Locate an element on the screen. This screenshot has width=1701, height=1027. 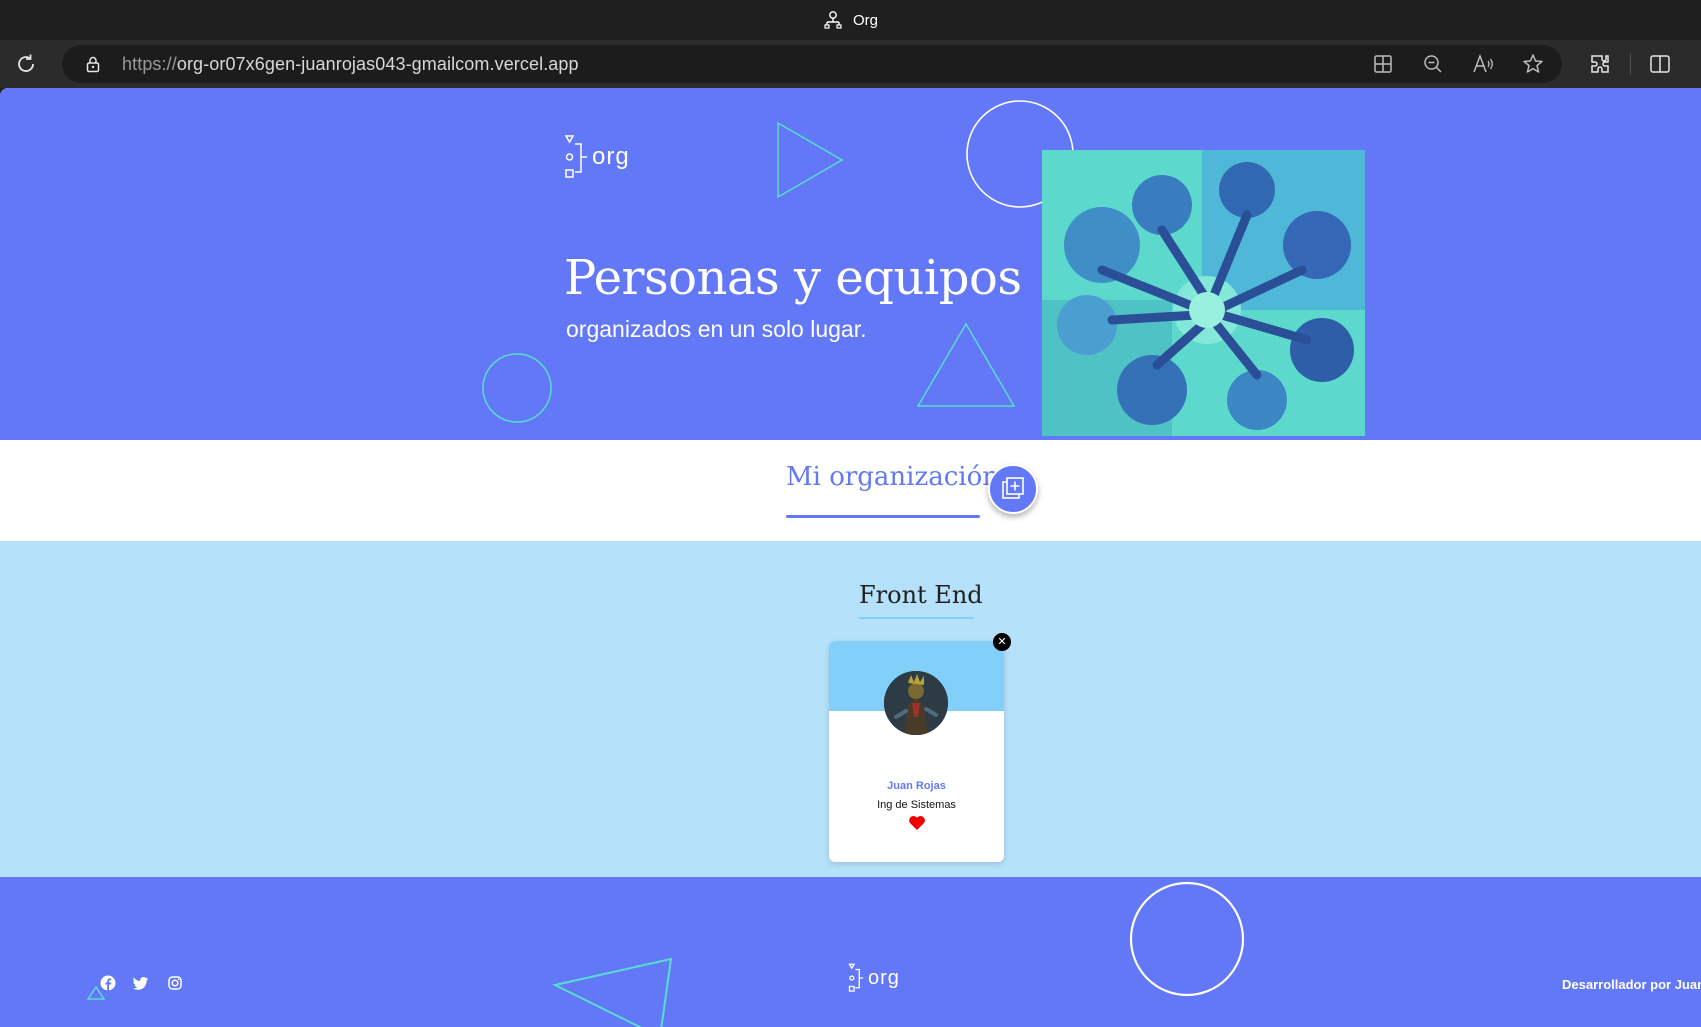
footer-decorative-shapes is located at coordinates (665, 954).